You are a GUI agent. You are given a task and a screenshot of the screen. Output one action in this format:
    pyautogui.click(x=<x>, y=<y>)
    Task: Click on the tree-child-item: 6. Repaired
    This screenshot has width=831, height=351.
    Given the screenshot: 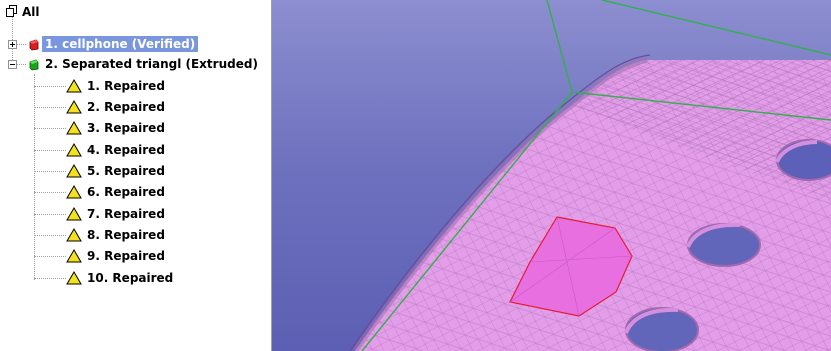 What is the action you would take?
    pyautogui.click(x=135, y=192)
    